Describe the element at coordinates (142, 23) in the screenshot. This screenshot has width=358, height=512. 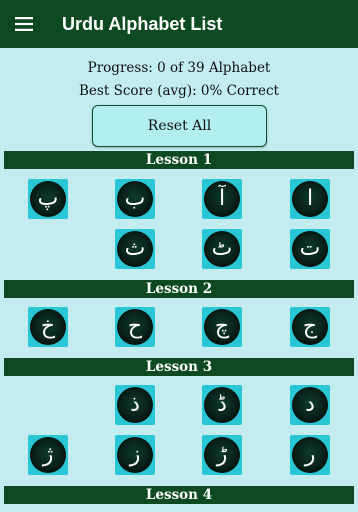
I see `app-title: Urdu Alphabet List` at that location.